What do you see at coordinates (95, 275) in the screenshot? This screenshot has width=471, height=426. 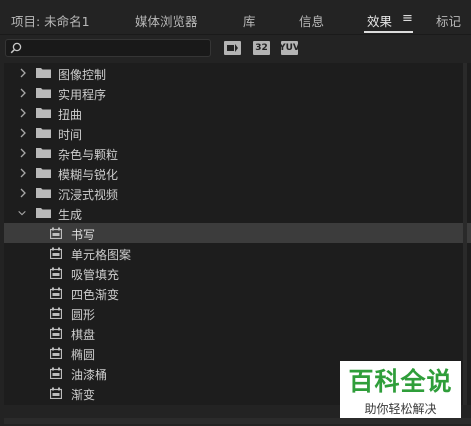 I see `effect-label: 吸管填充` at bounding box center [95, 275].